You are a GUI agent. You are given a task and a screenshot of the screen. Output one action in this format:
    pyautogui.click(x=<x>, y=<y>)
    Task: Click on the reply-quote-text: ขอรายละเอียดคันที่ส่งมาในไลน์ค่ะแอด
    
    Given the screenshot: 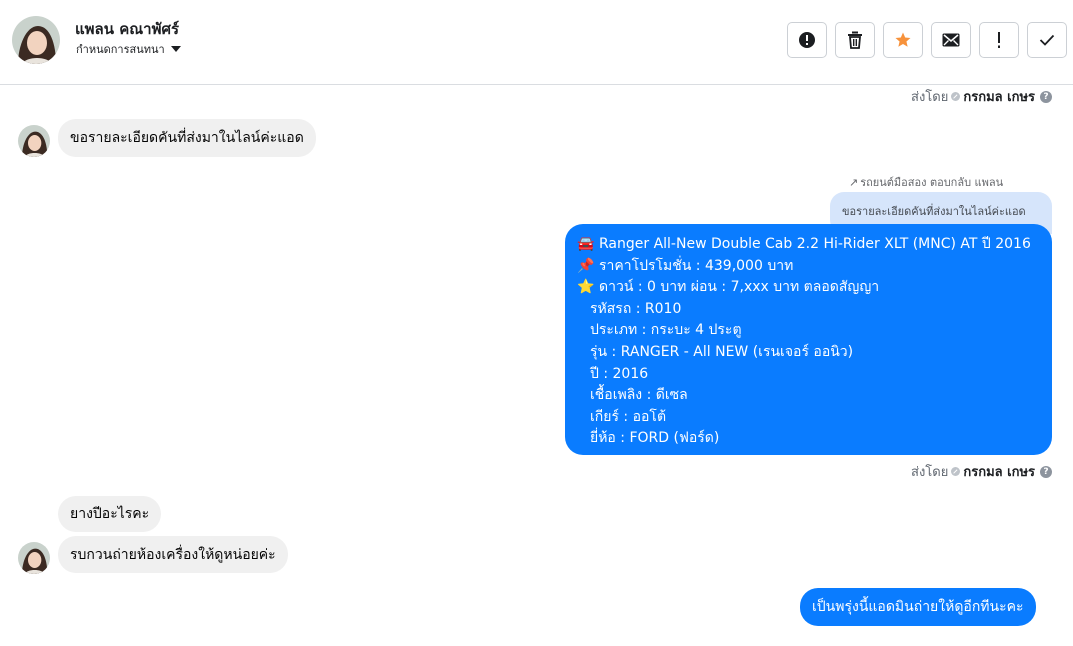 What is the action you would take?
    pyautogui.click(x=934, y=211)
    